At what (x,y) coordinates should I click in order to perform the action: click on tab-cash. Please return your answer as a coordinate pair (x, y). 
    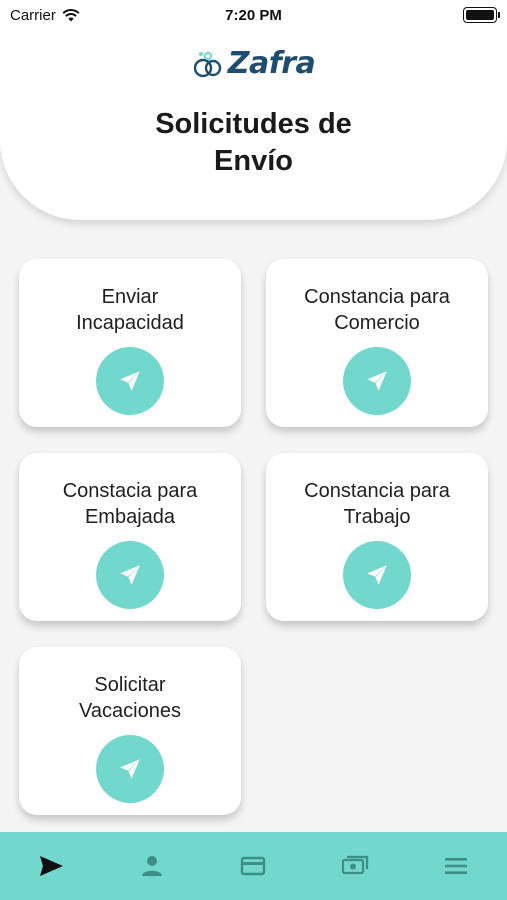
    Looking at the image, I should click on (355, 866).